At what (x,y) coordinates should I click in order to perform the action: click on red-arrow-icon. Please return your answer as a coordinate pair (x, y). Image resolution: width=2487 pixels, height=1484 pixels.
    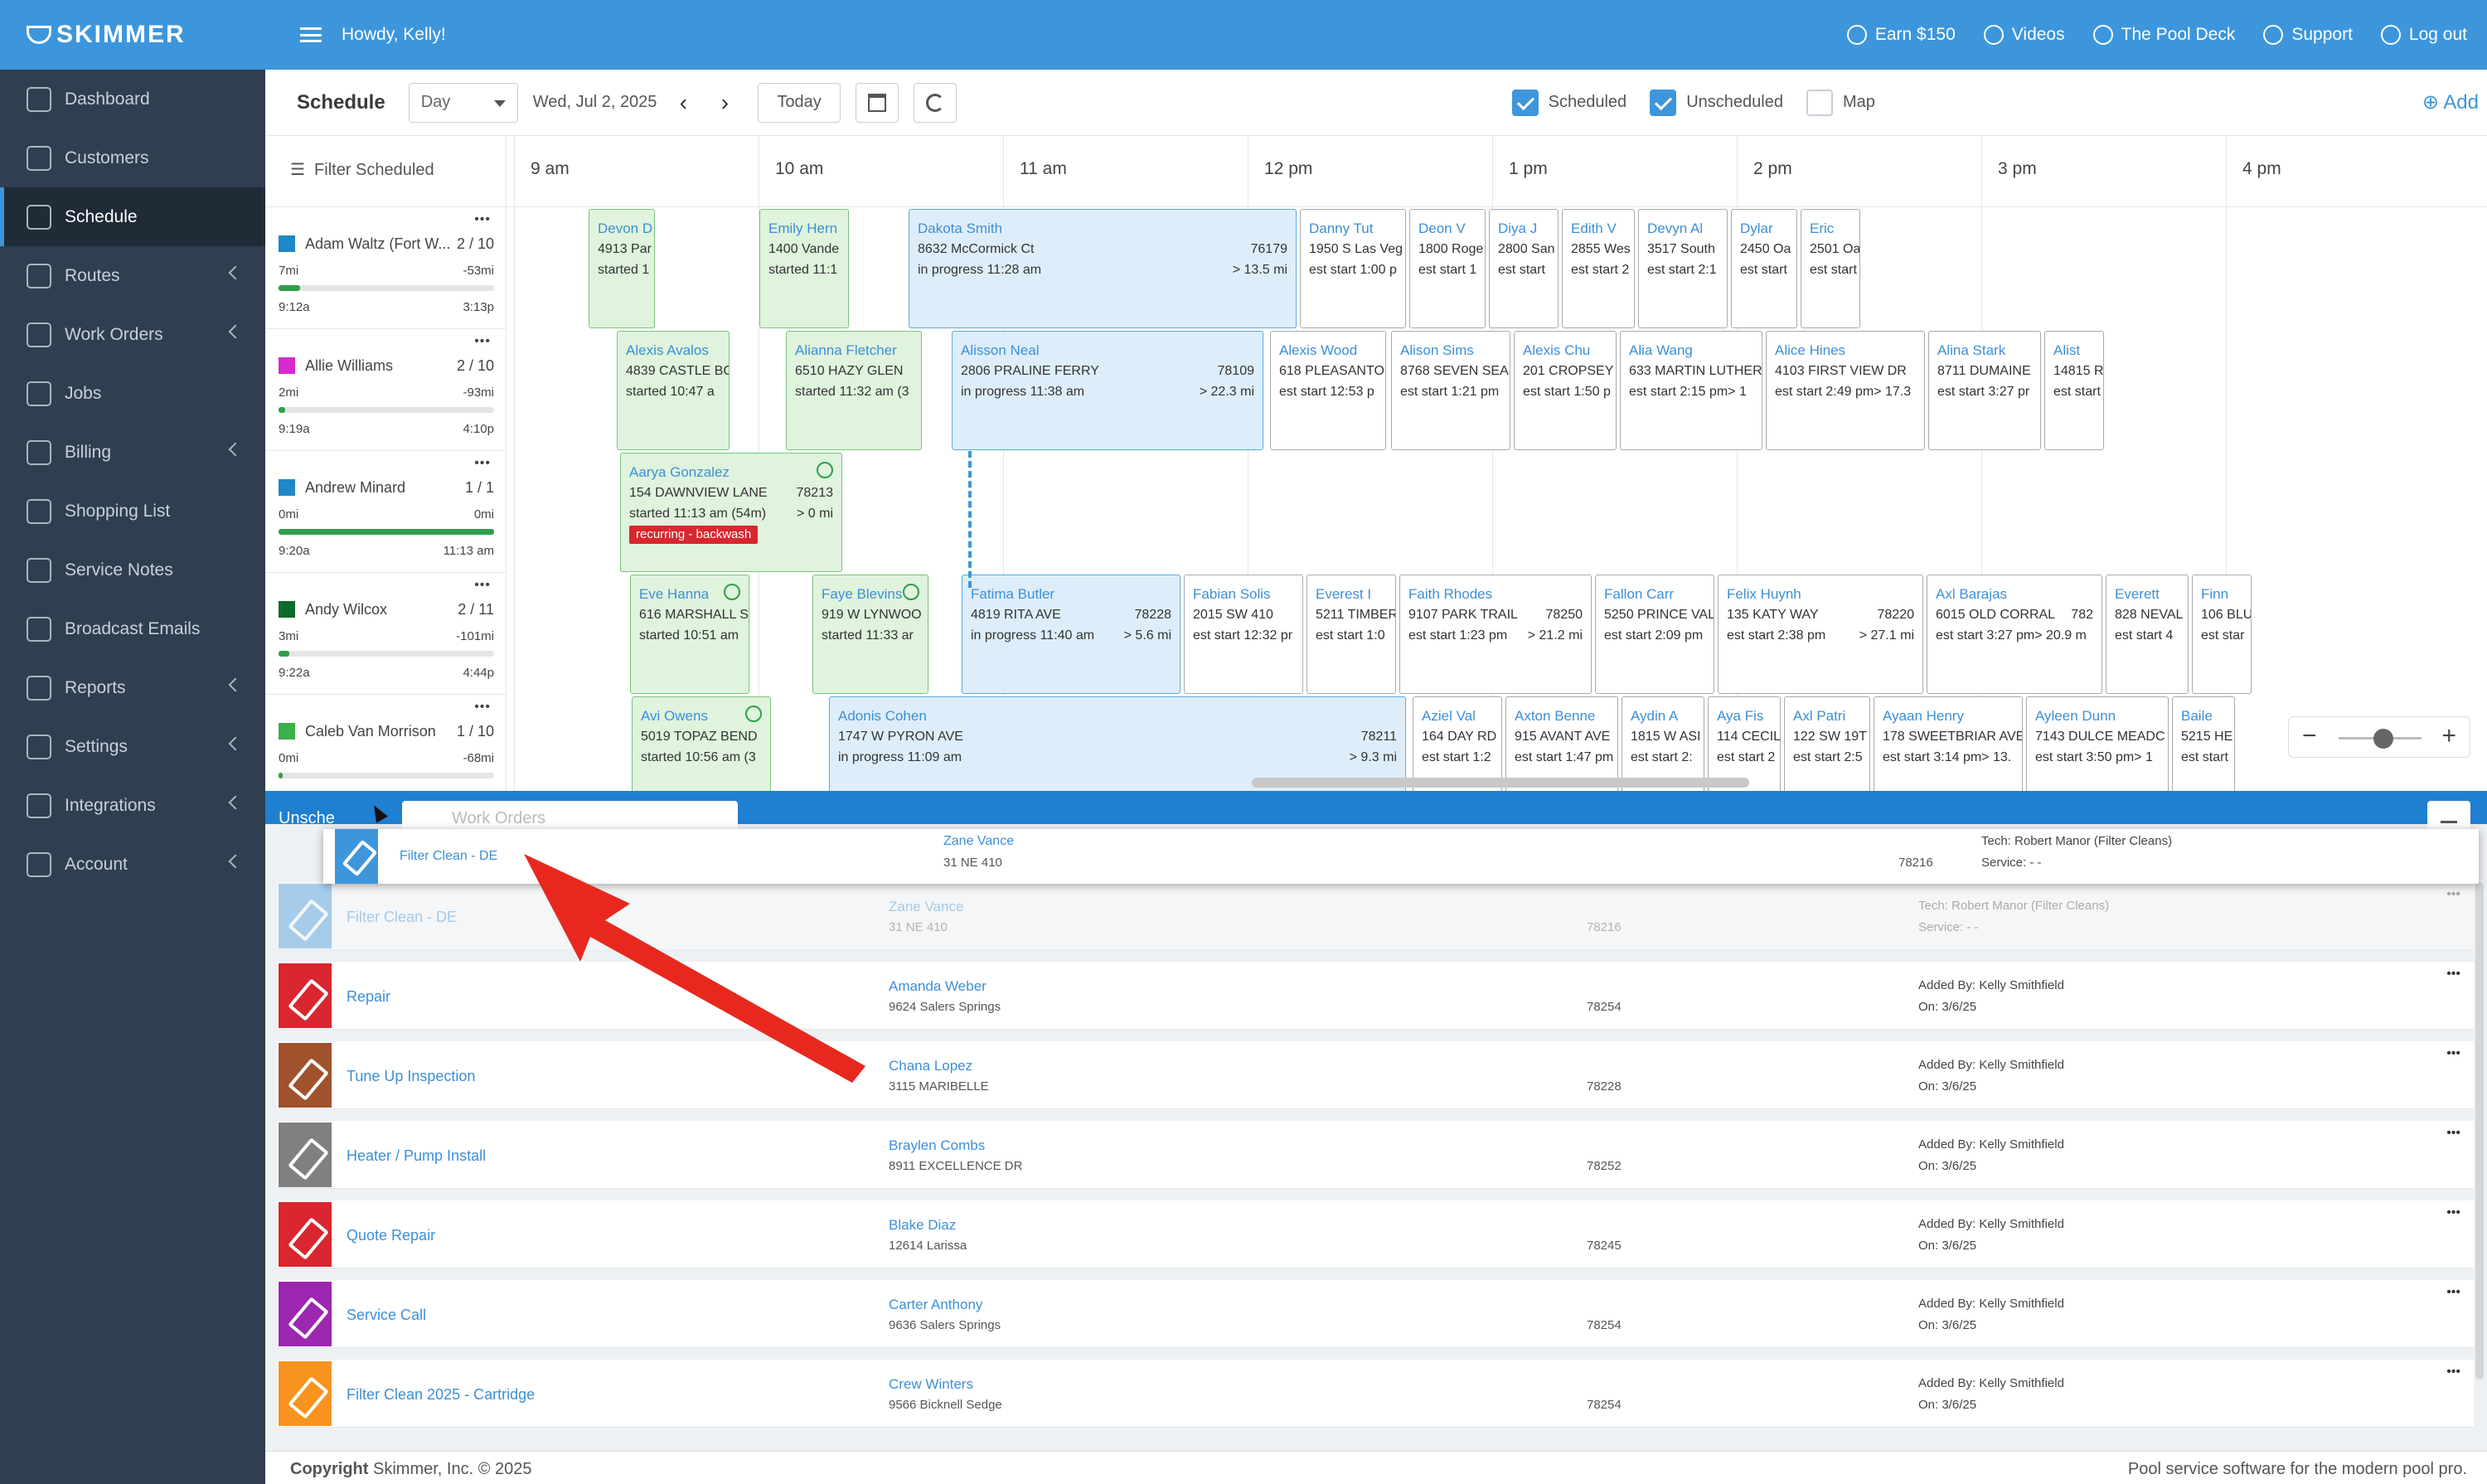
    Looking at the image, I should click on (694, 969).